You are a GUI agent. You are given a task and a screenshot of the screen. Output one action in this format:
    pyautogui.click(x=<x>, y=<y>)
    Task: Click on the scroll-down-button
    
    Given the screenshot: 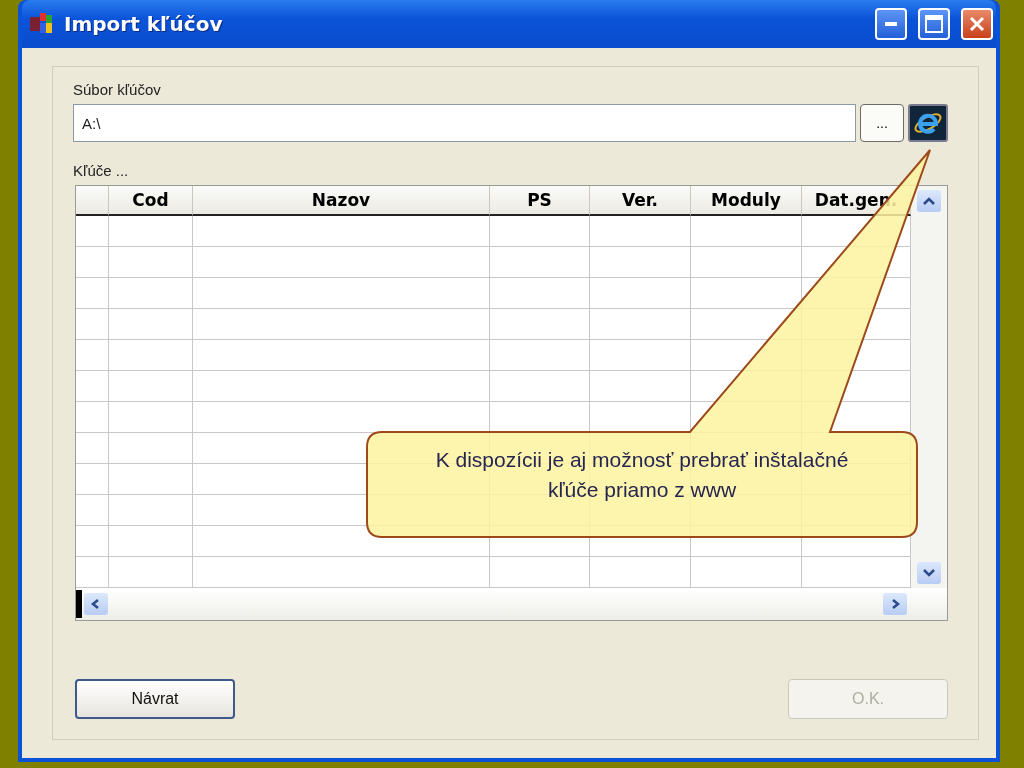 What is the action you would take?
    pyautogui.click(x=929, y=573)
    